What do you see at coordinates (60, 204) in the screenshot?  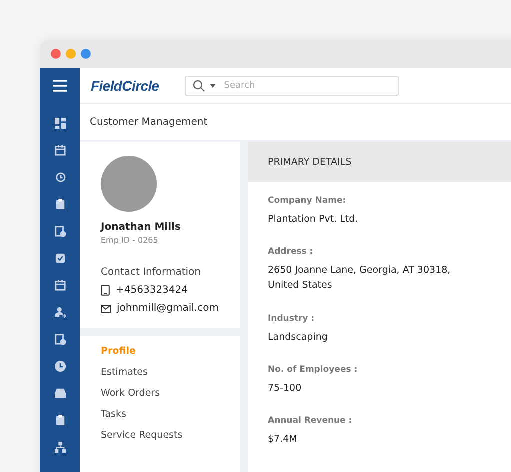 I see `clipboard-icon` at bounding box center [60, 204].